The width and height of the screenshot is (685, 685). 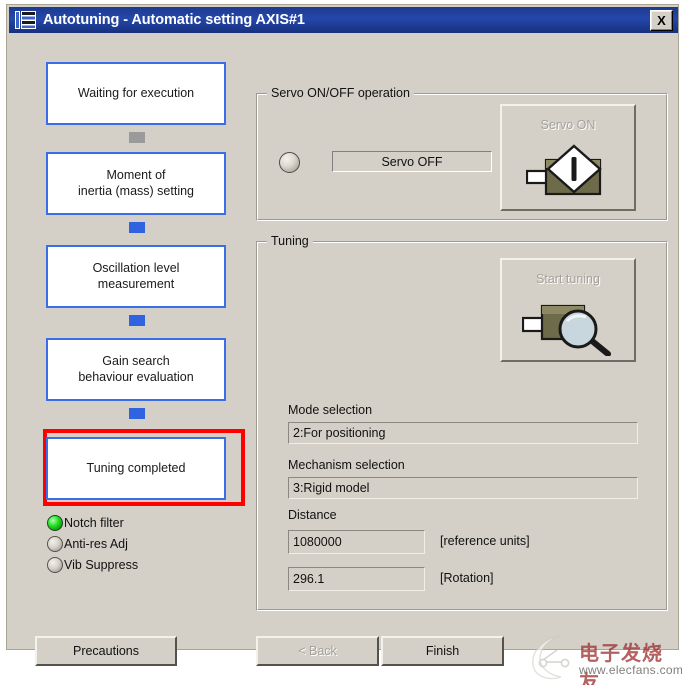 I want to click on flow-step-label: Gain search behaviour evaluation, so click(x=136, y=368).